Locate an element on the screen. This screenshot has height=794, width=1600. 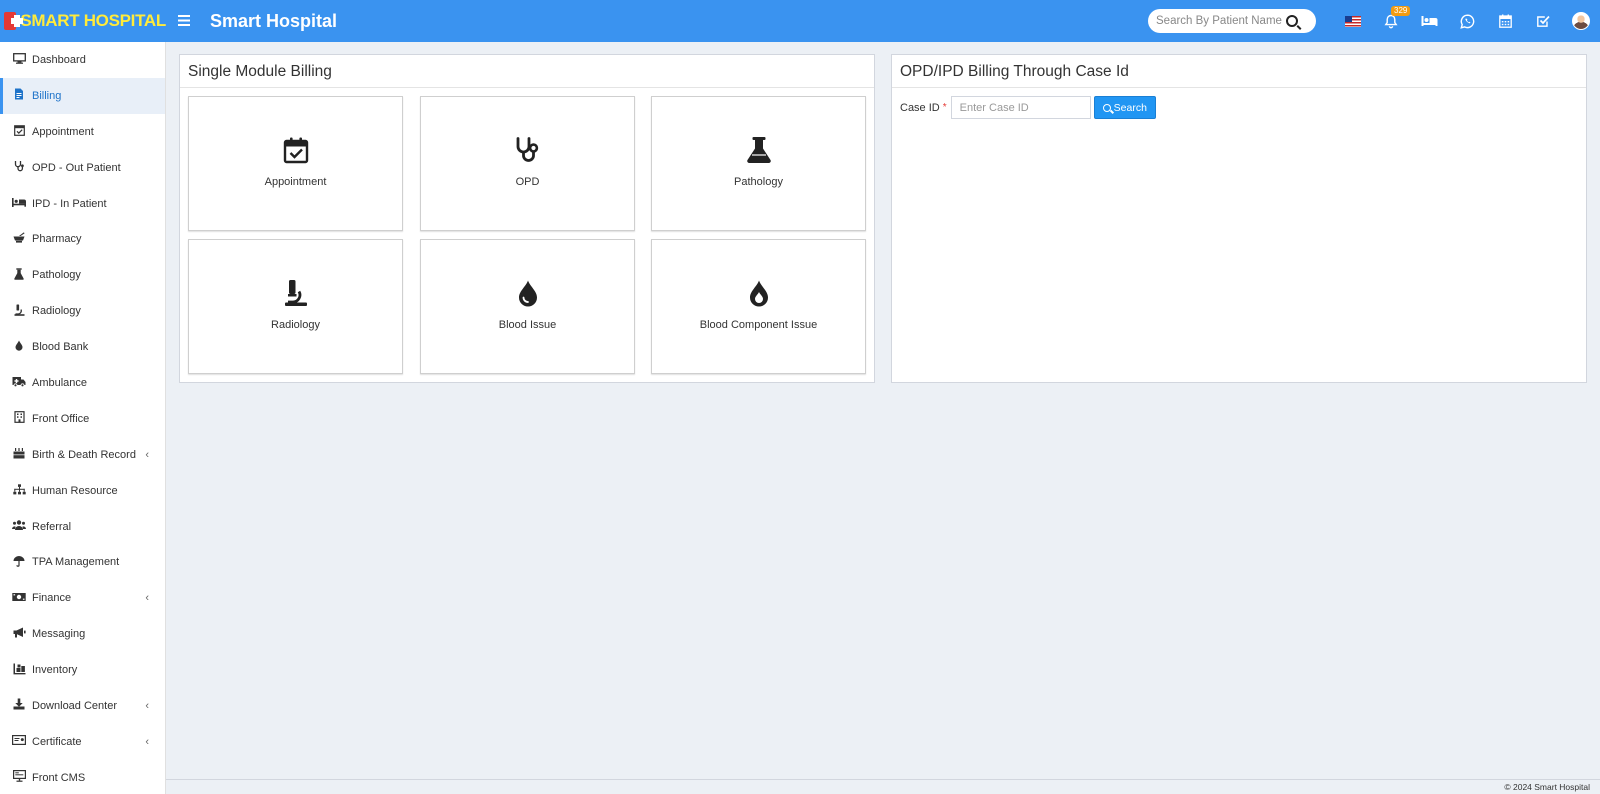
sidebar-item-label: Front Office is located at coordinates (61, 418).